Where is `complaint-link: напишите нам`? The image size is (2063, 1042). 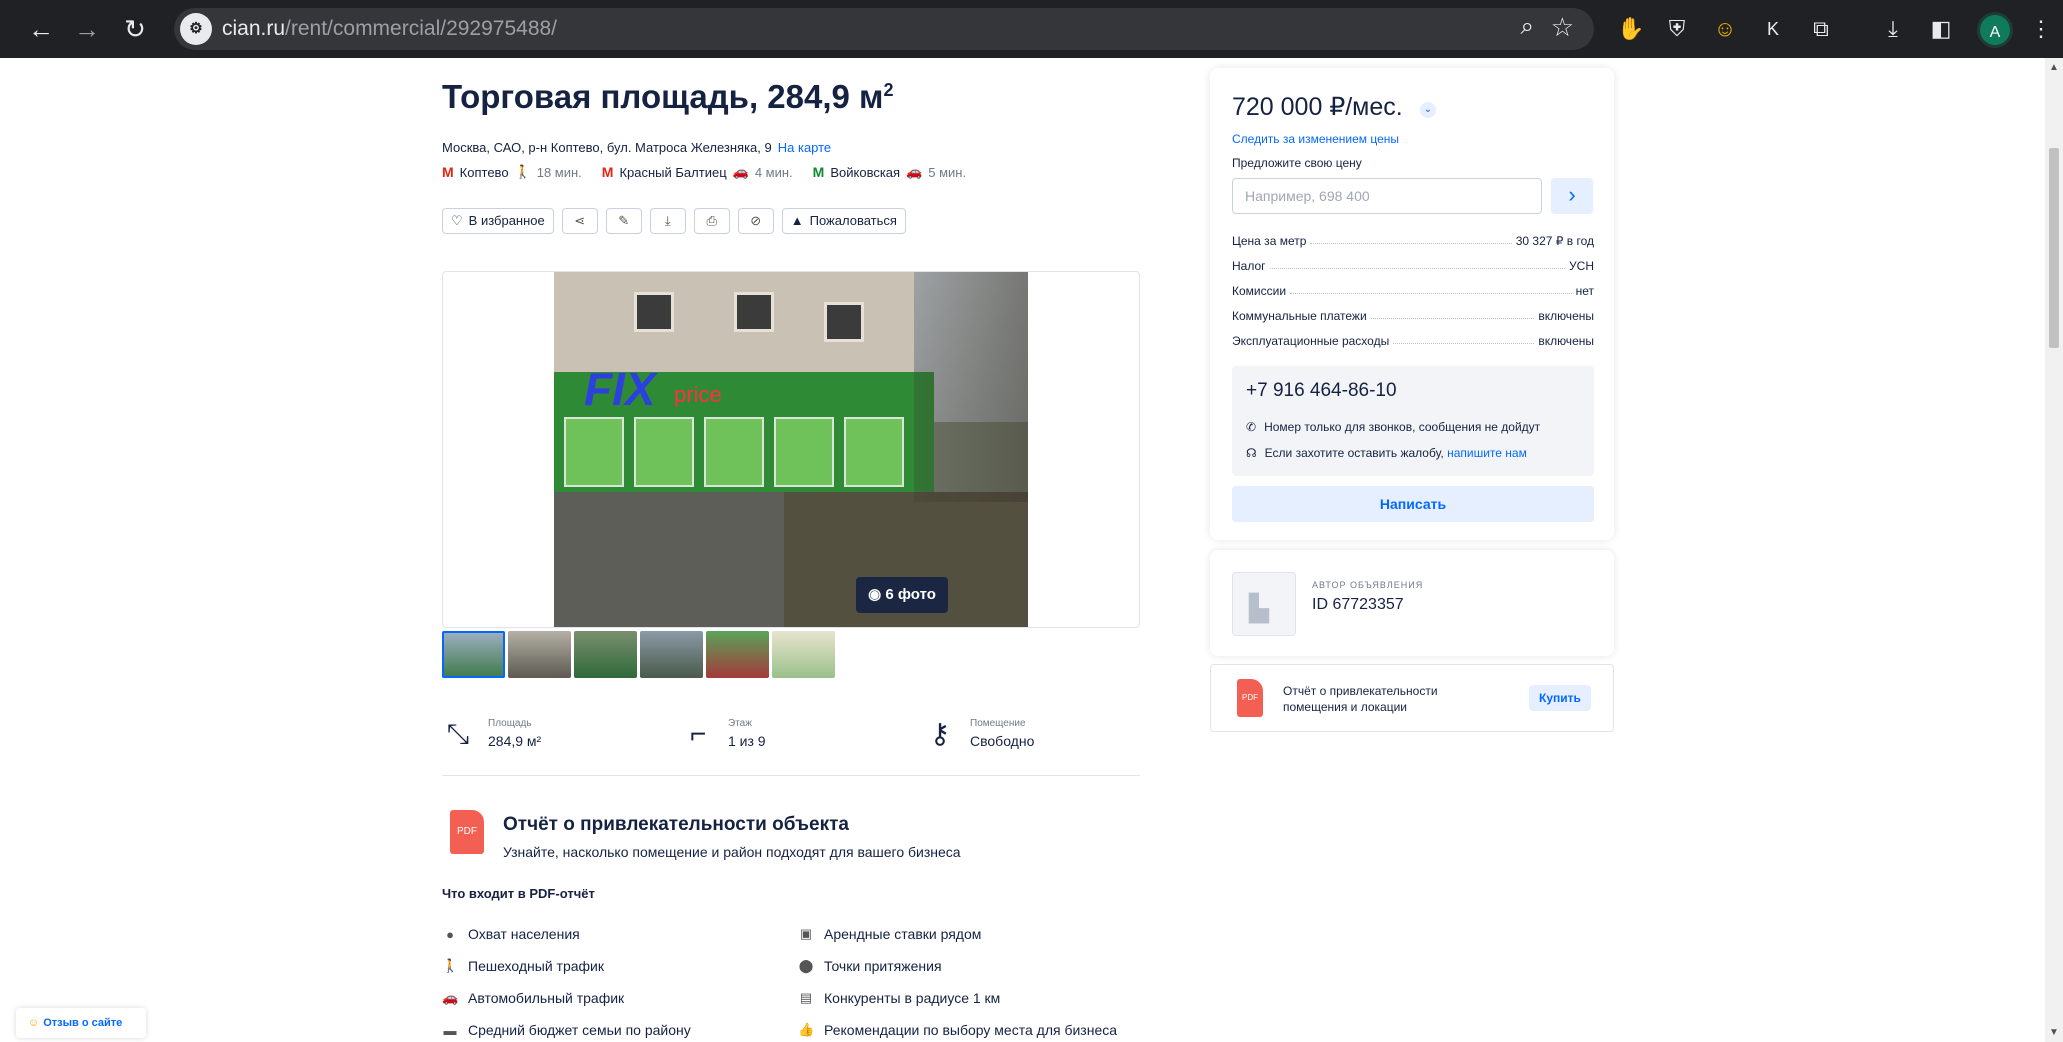 complaint-link: напишите нам is located at coordinates (1487, 453).